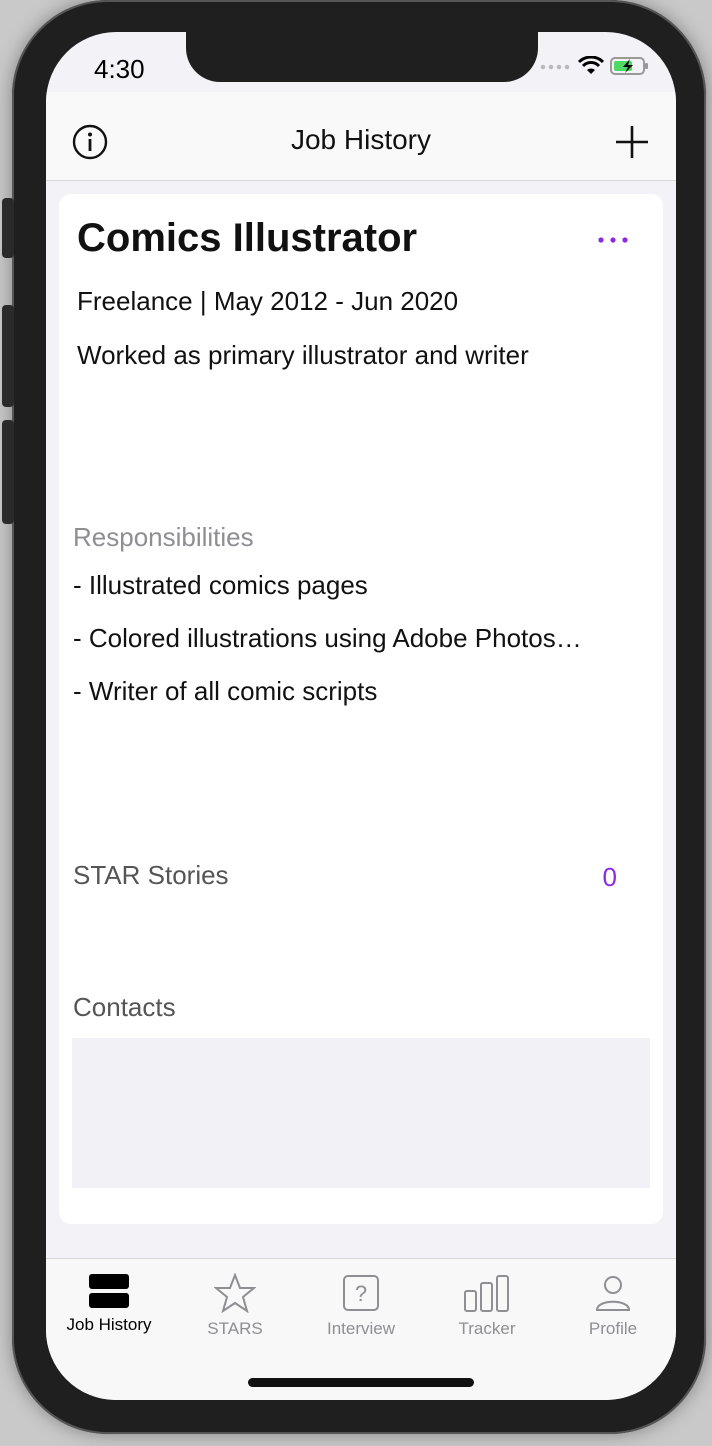 The height and width of the screenshot is (1446, 712). Describe the element at coordinates (8, 472) in the screenshot. I see `volume-down-button` at that location.